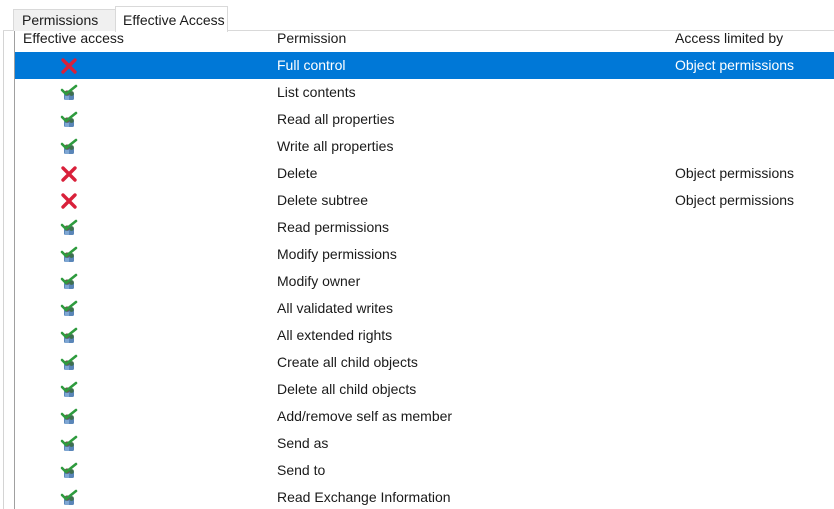 The width and height of the screenshot is (834, 509). Describe the element at coordinates (335, 308) in the screenshot. I see `permission-name: All validated writes` at that location.